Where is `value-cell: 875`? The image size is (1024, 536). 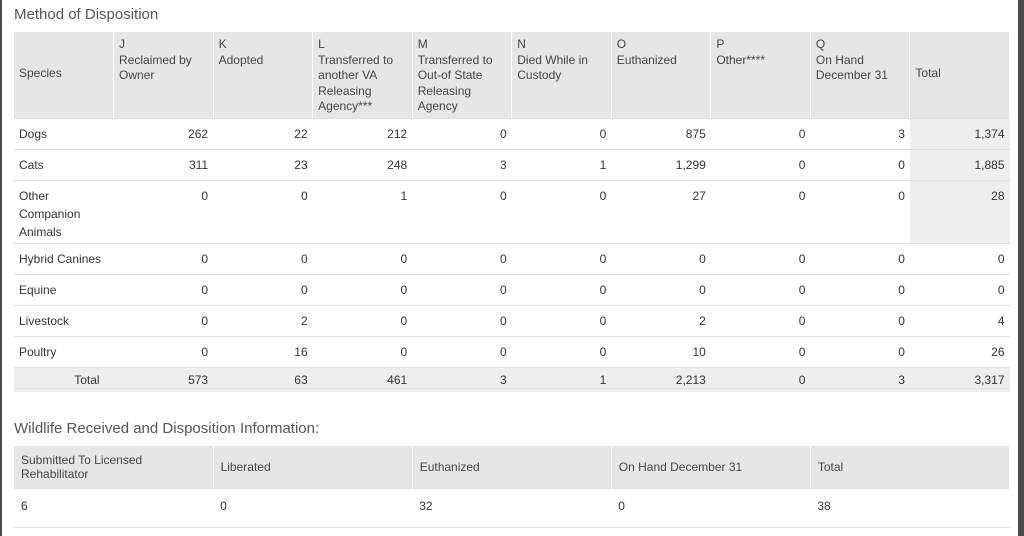 value-cell: 875 is located at coordinates (661, 133).